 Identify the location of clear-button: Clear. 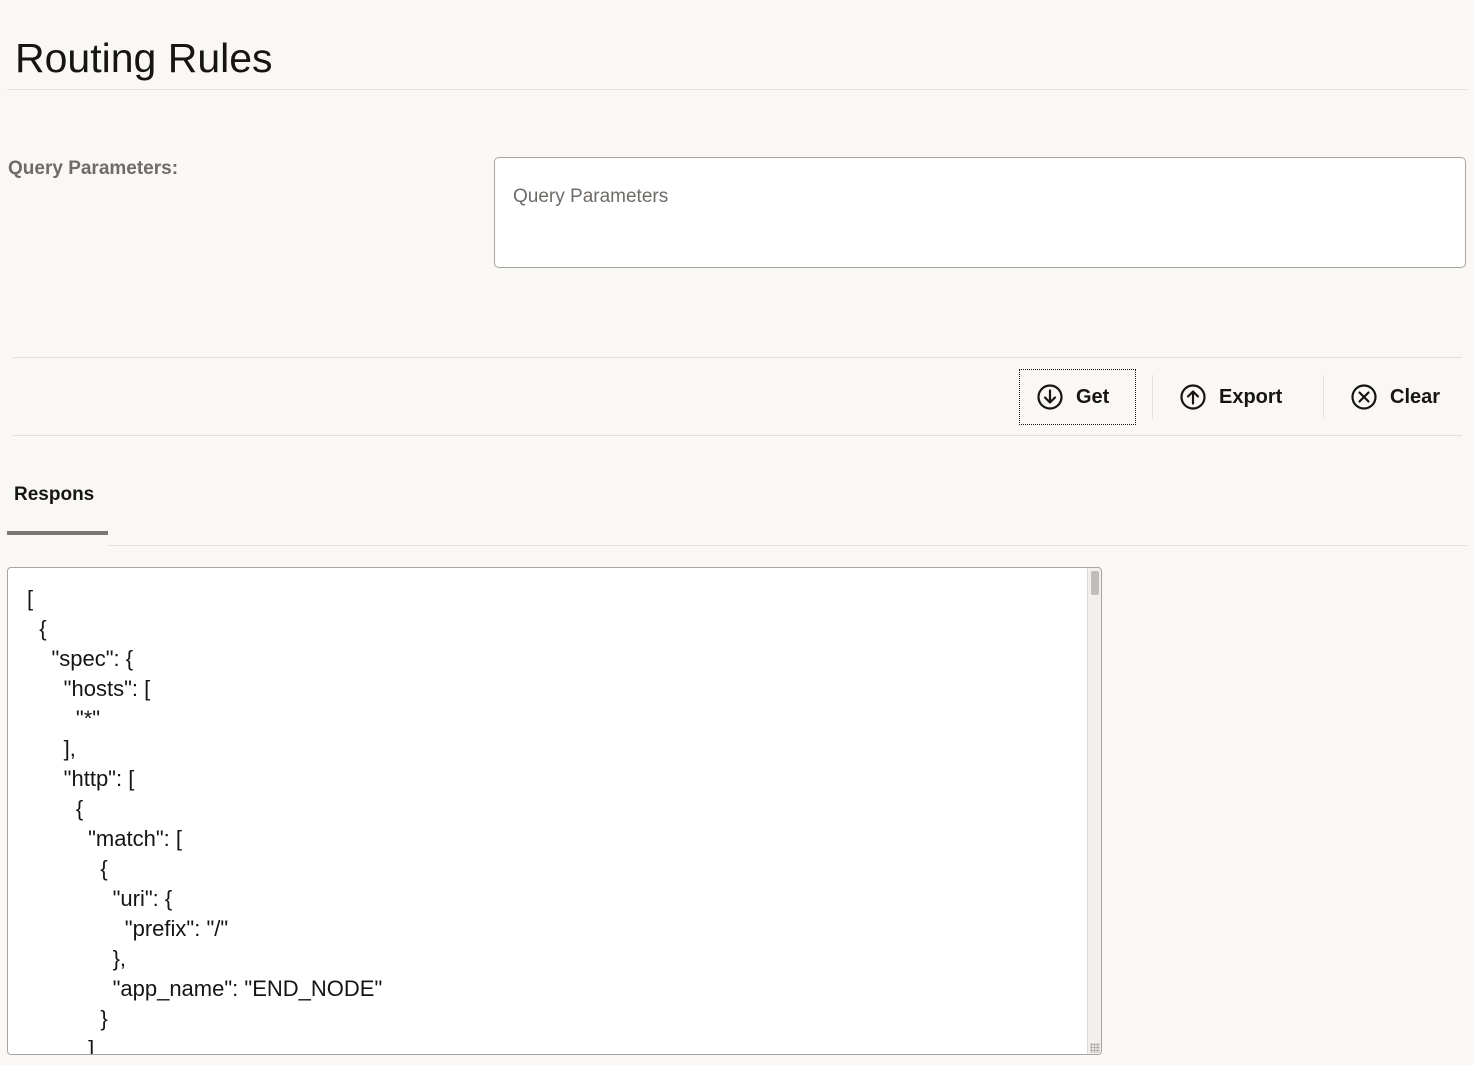
(1397, 397).